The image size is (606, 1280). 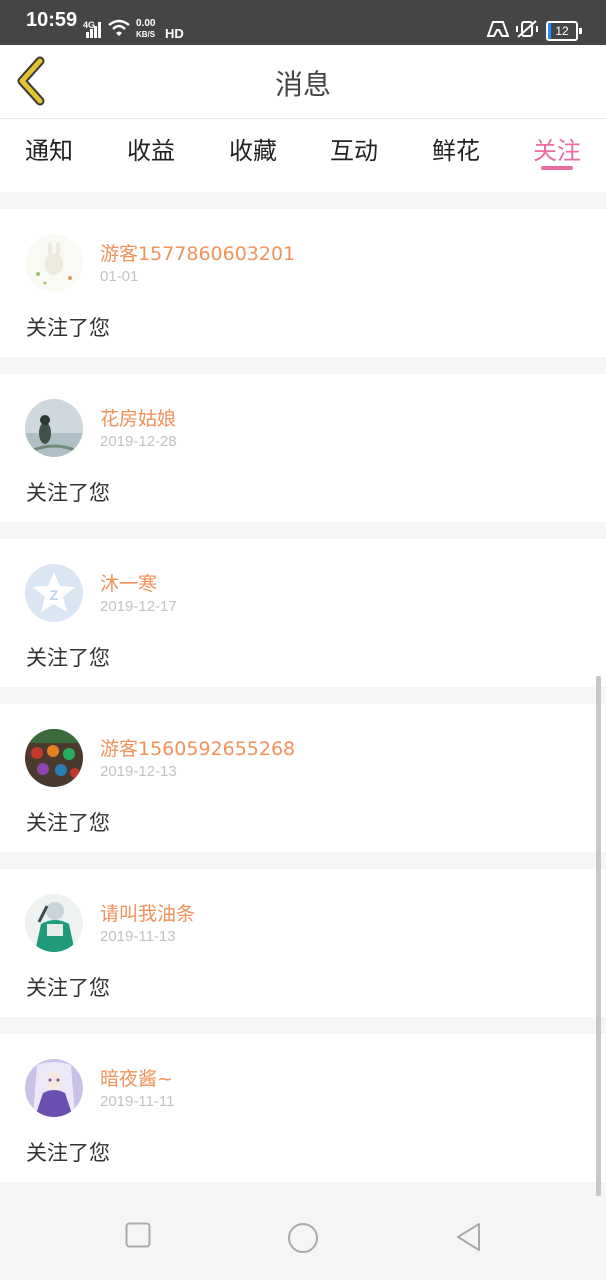 I want to click on page-title: 消息, so click(x=302, y=84).